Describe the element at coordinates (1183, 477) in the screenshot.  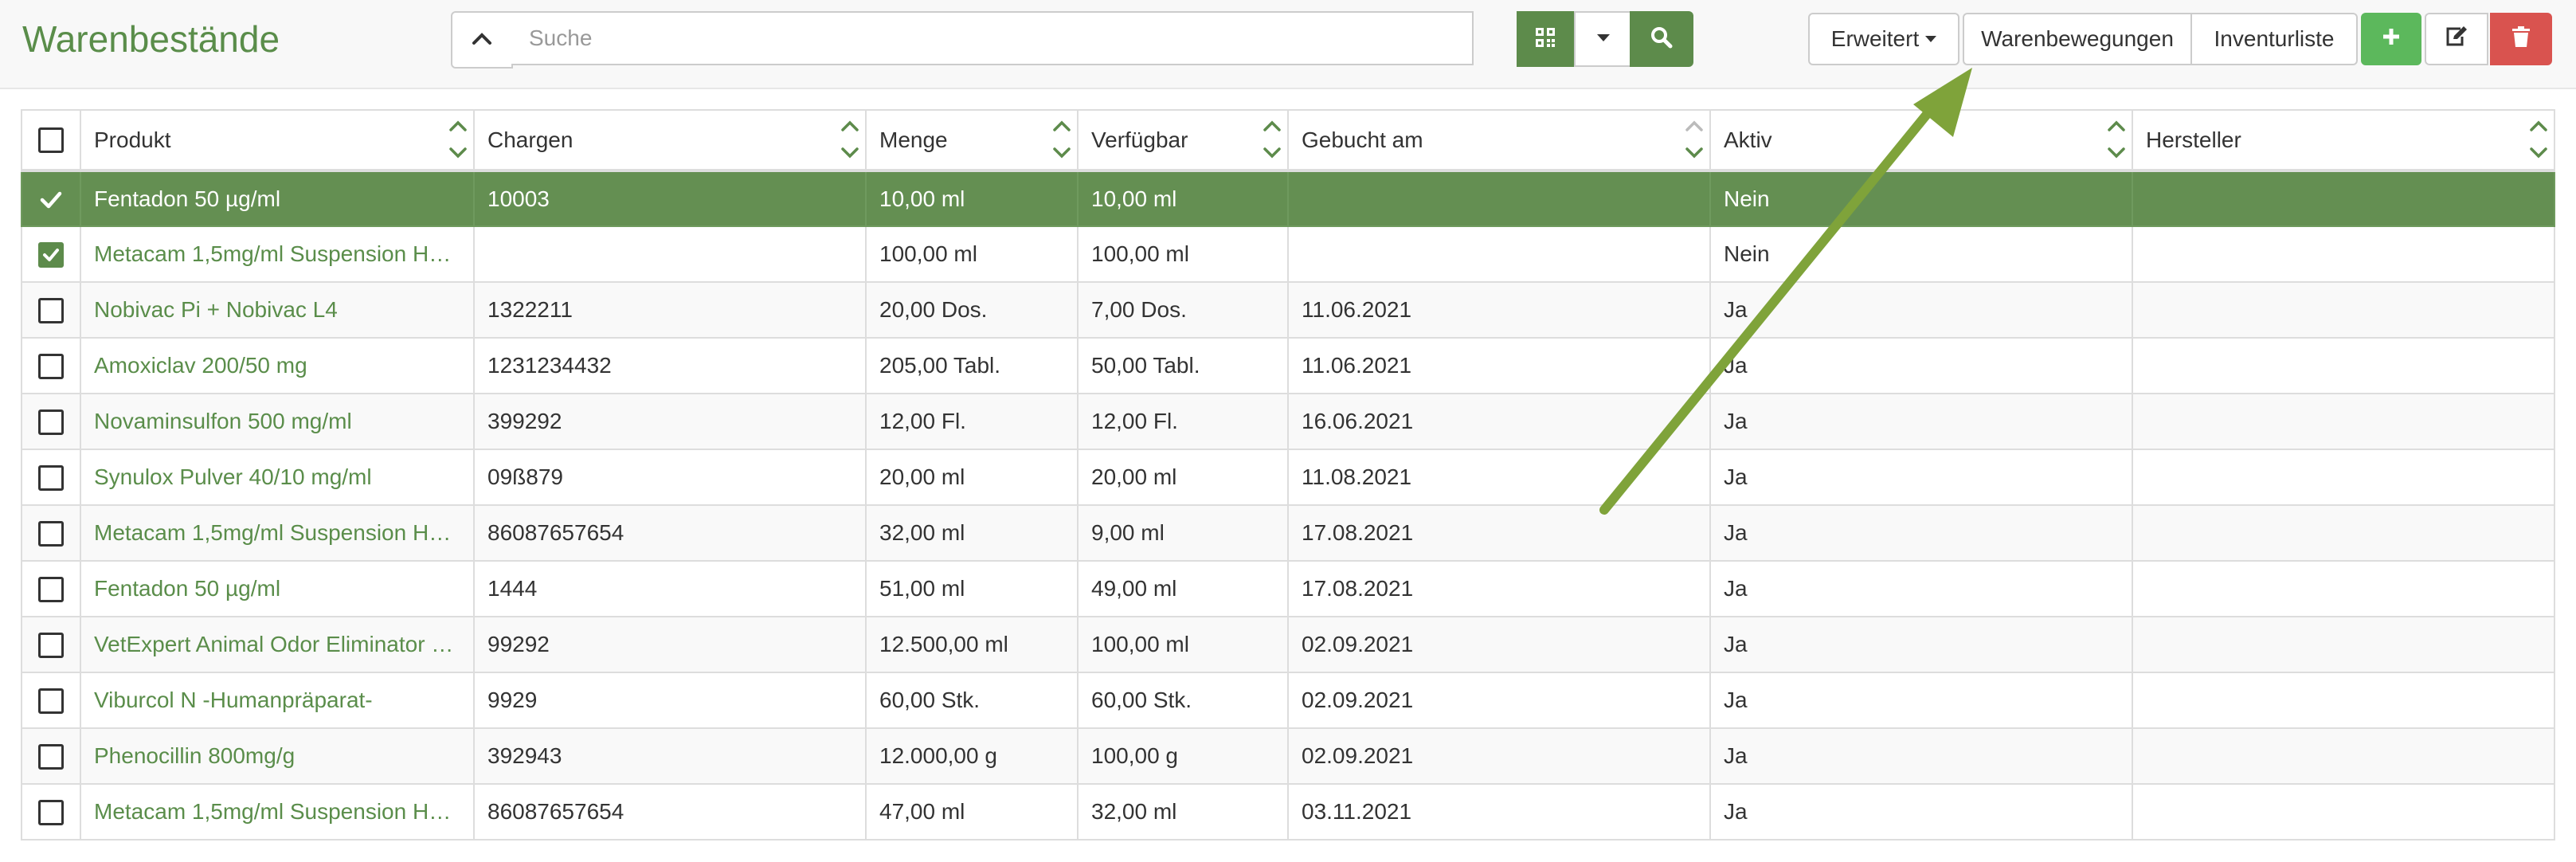
I see `cell-verfuegbar: 20,00 ml` at that location.